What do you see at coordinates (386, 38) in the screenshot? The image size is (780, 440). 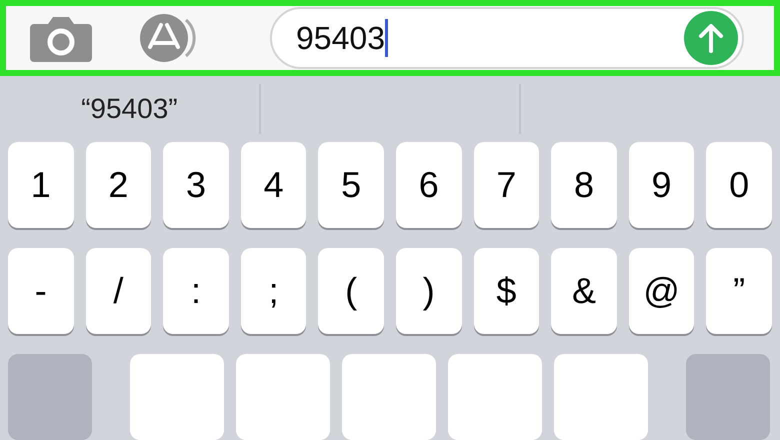 I see `text-cursor` at bounding box center [386, 38].